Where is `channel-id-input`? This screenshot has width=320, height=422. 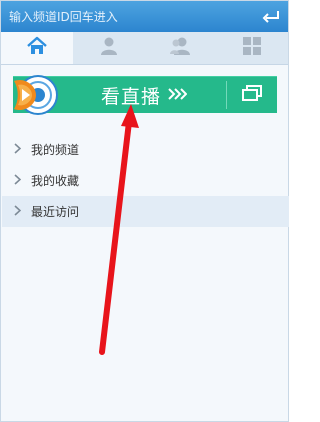 channel-id-input is located at coordinates (122, 16).